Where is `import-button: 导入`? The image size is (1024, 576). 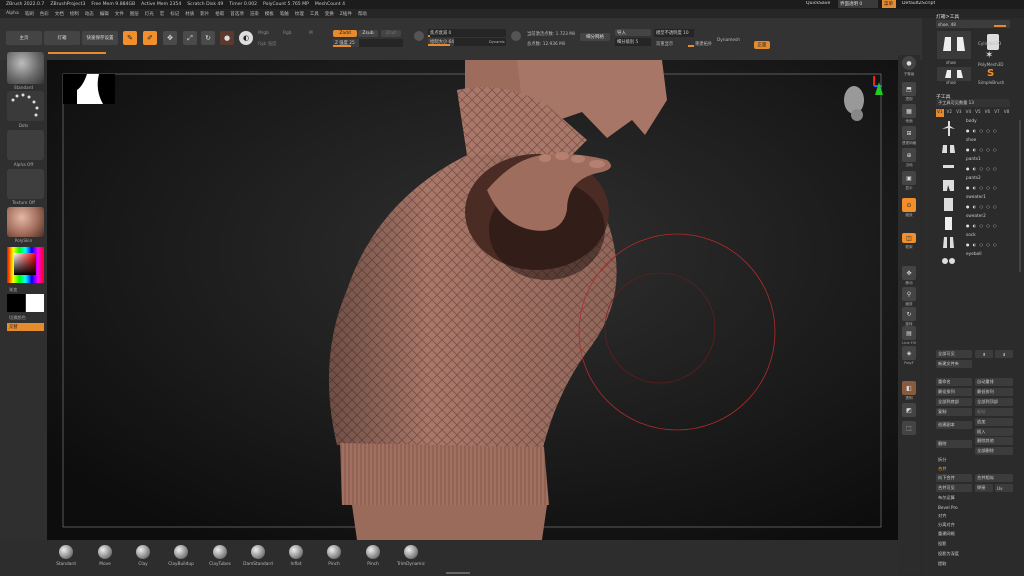
import-button: 导入 is located at coordinates (633, 32).